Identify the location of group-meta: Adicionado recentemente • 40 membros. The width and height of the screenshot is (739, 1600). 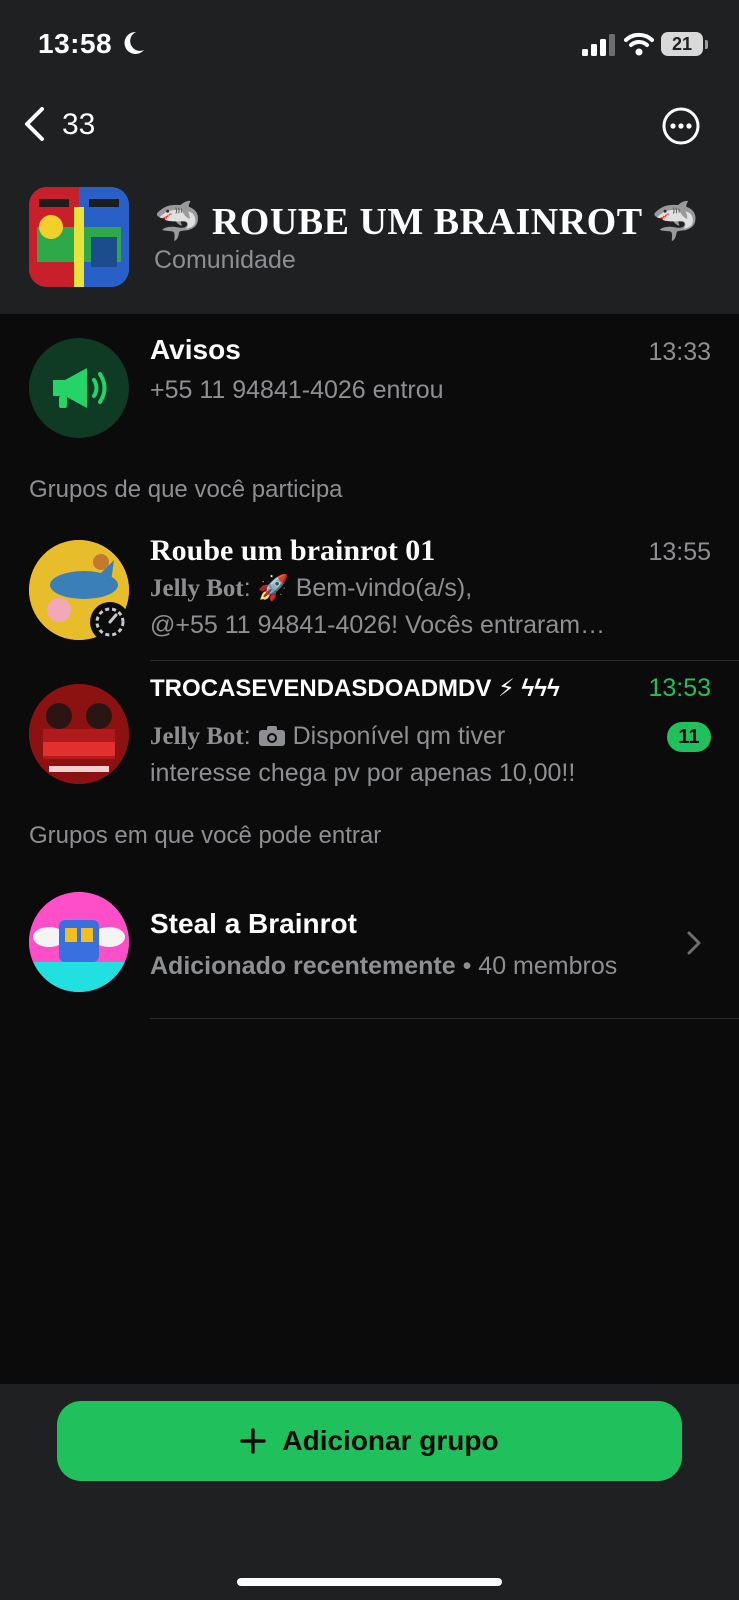
(400, 966).